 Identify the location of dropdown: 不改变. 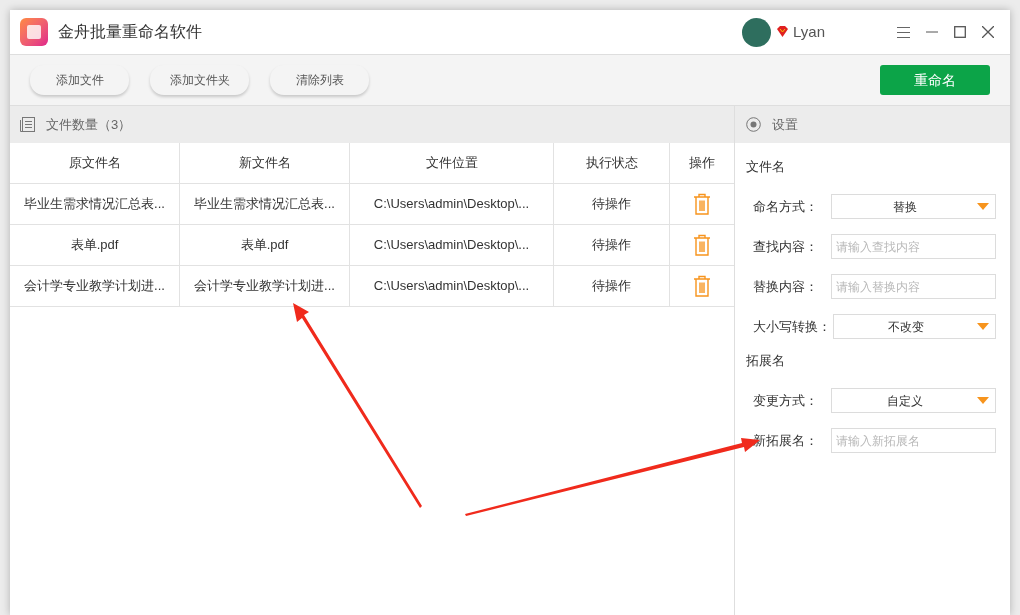
(914, 326).